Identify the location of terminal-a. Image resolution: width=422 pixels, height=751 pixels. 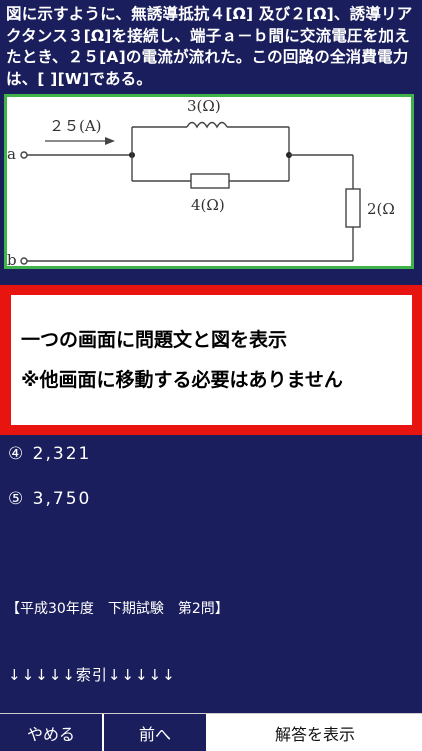
(24, 155).